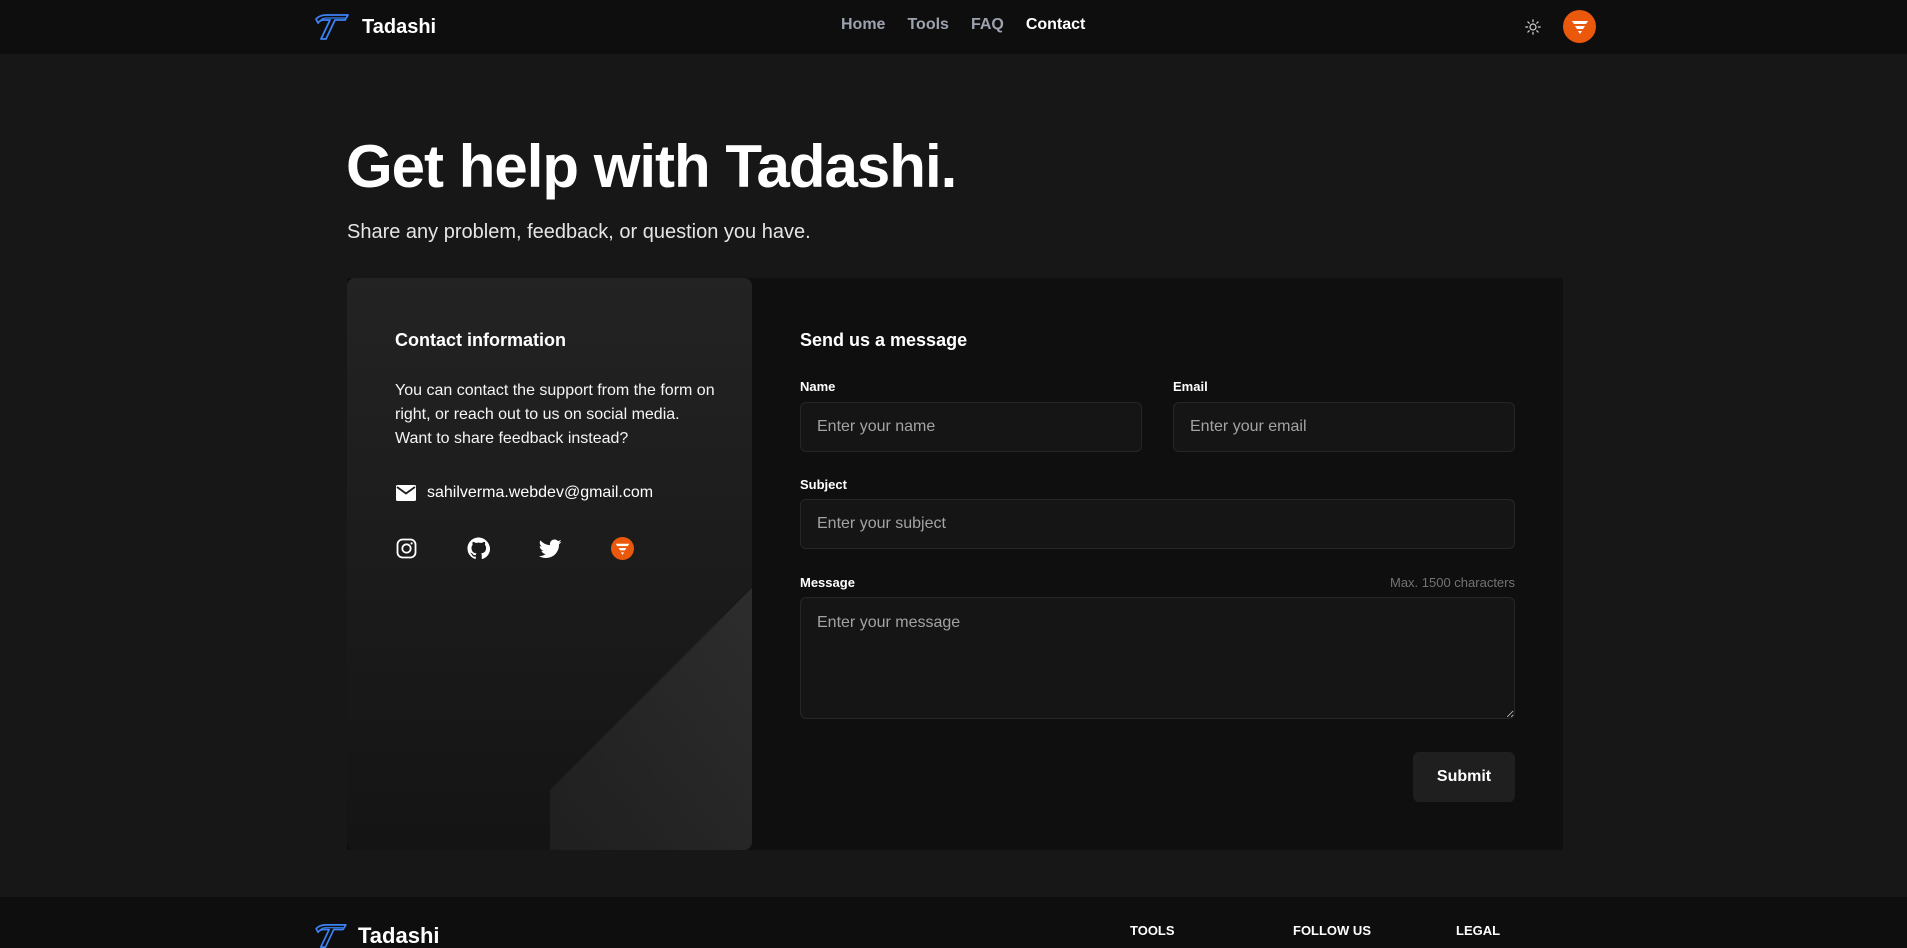  Describe the element at coordinates (818, 386) in the screenshot. I see `name-label: Name` at that location.